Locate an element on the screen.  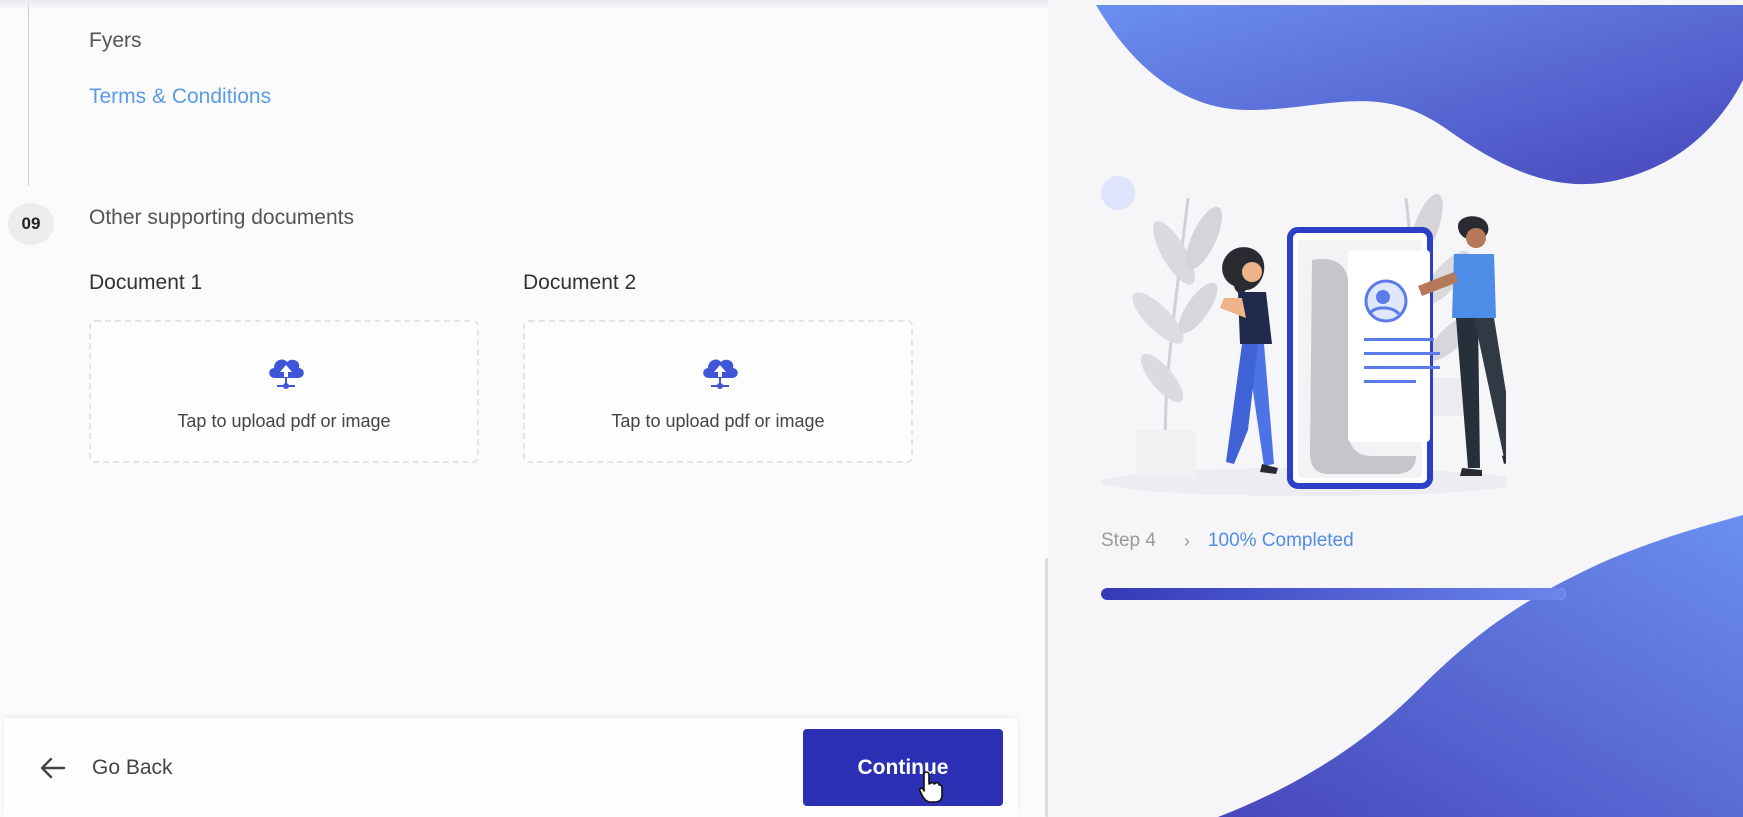
document-1-label: Document 1 is located at coordinates (146, 282).